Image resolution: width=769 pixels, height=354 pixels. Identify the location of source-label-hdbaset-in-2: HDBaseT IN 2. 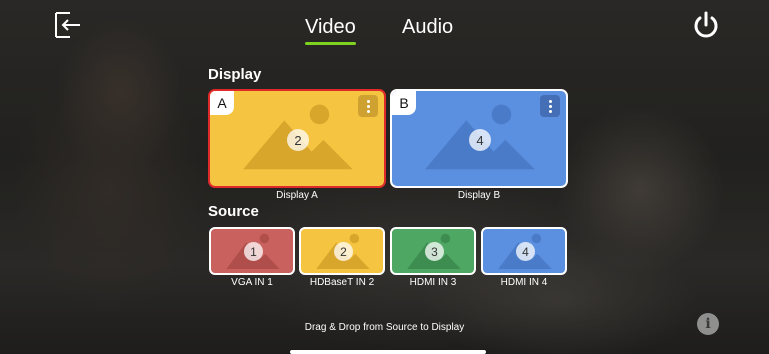
(342, 282).